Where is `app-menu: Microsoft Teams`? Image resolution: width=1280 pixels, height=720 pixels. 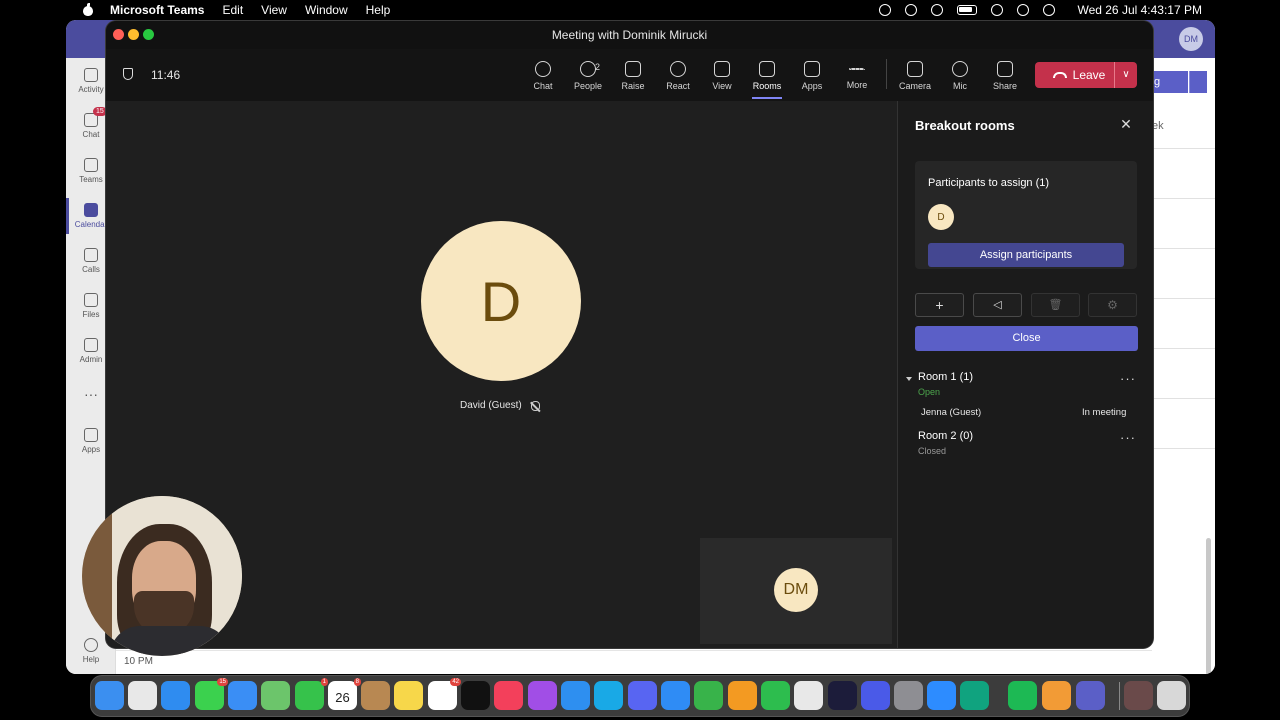 app-menu: Microsoft Teams is located at coordinates (157, 10).